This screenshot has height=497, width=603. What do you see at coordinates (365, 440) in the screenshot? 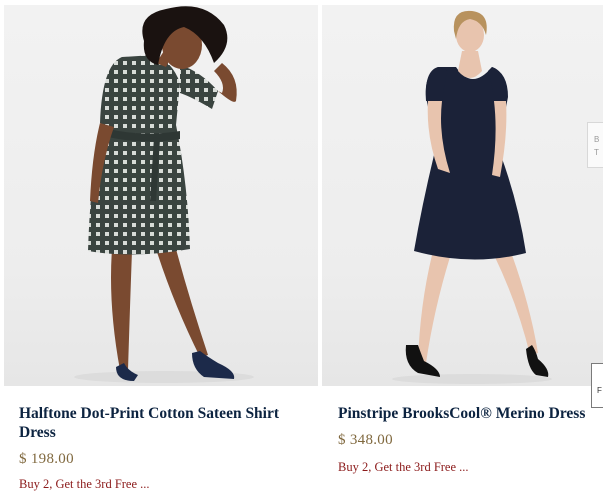
I see `product-price: $ 348.00` at bounding box center [365, 440].